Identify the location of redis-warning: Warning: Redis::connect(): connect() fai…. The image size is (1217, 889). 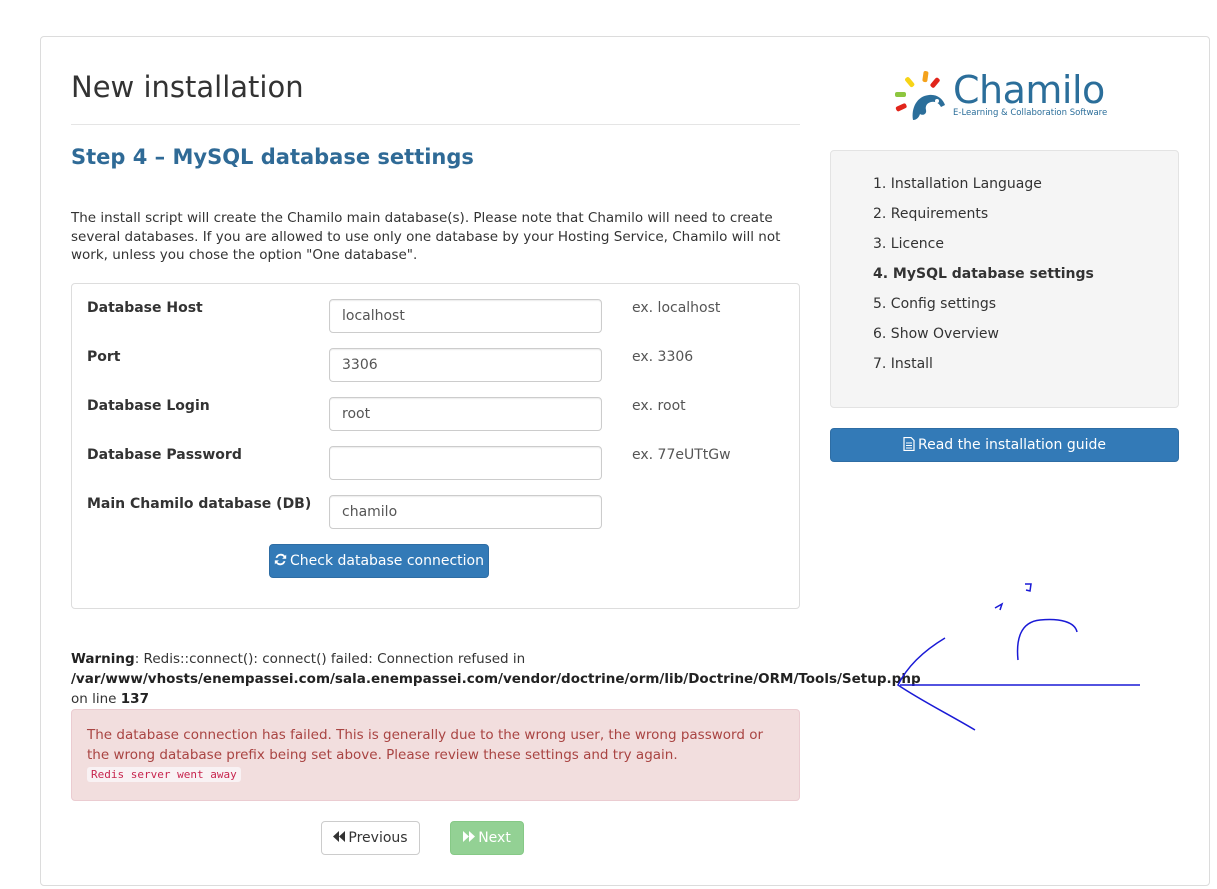
(496, 679).